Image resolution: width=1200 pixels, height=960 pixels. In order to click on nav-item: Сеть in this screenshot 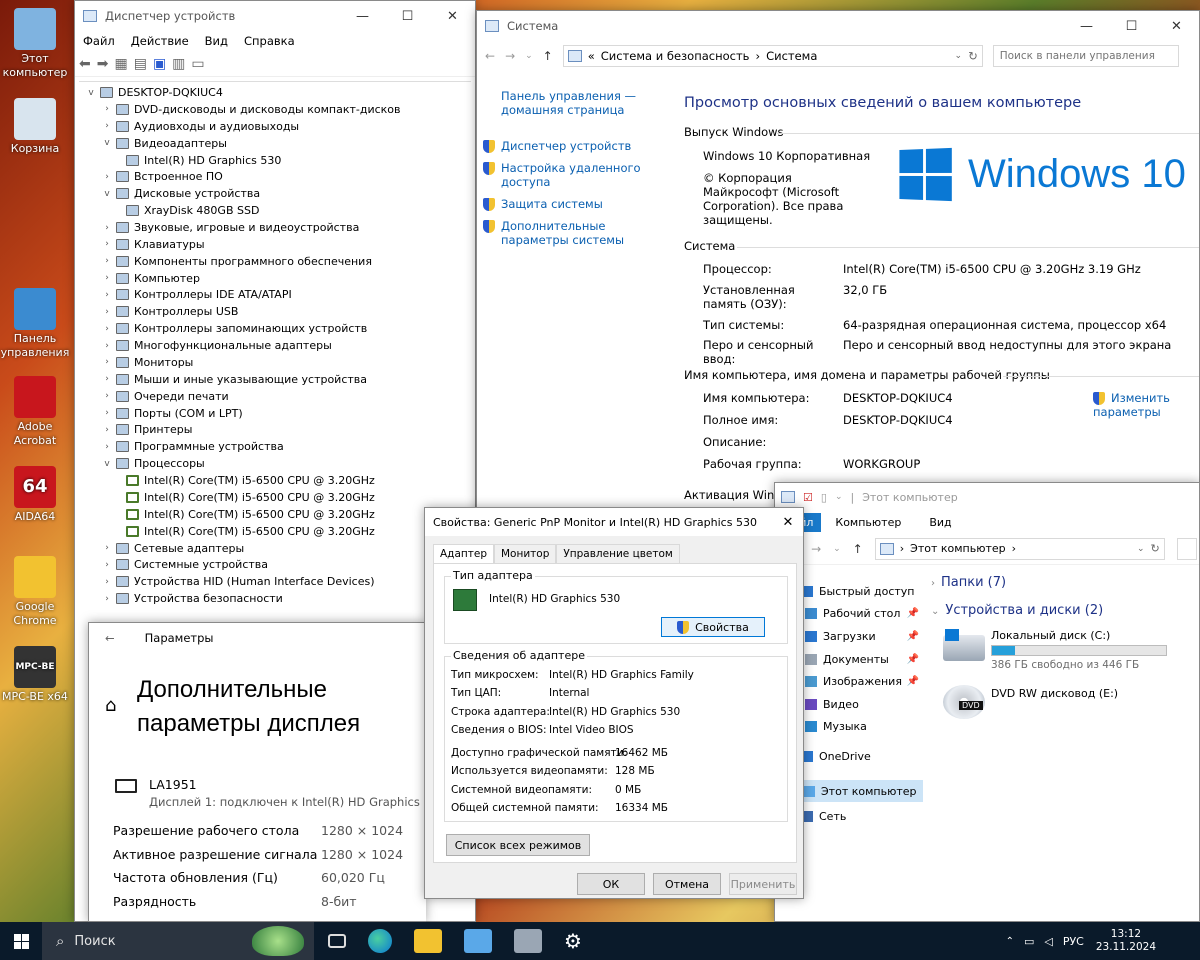, I will do `click(862, 816)`.